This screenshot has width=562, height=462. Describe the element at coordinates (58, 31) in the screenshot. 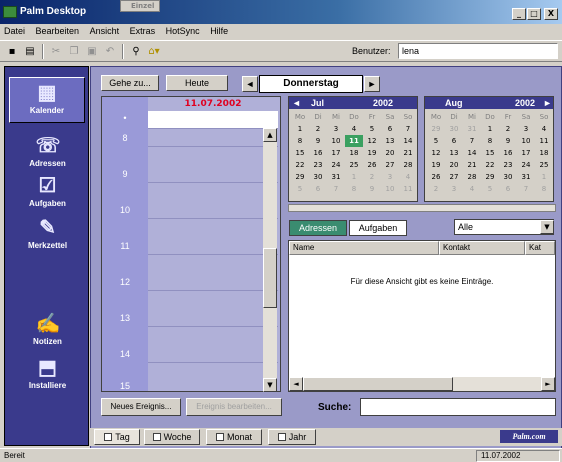

I see `menu-bearbeiten: Bearbeiten` at that location.